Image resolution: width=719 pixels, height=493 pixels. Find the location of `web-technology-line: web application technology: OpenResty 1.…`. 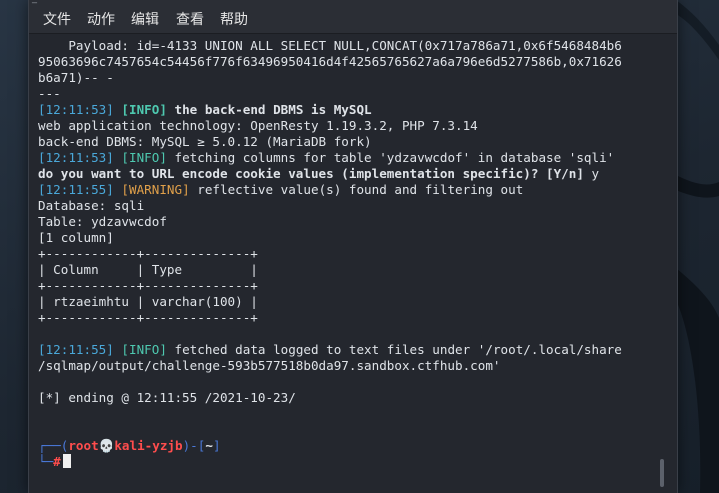

web-technology-line: web application technology: OpenResty 1.… is located at coordinates (258, 125).